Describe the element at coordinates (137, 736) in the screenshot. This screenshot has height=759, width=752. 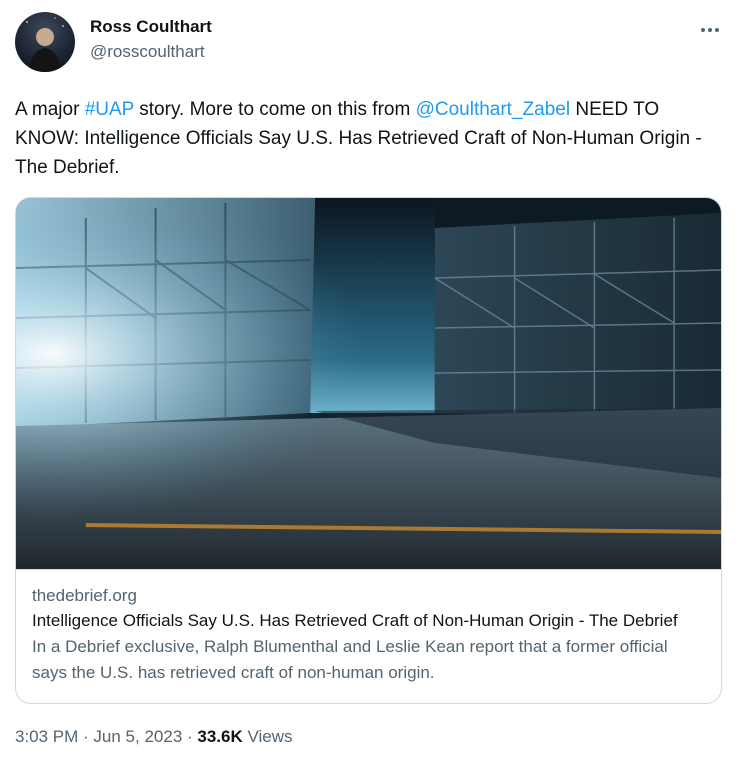
I see `tweet-date: Jun 5, 2023` at that location.